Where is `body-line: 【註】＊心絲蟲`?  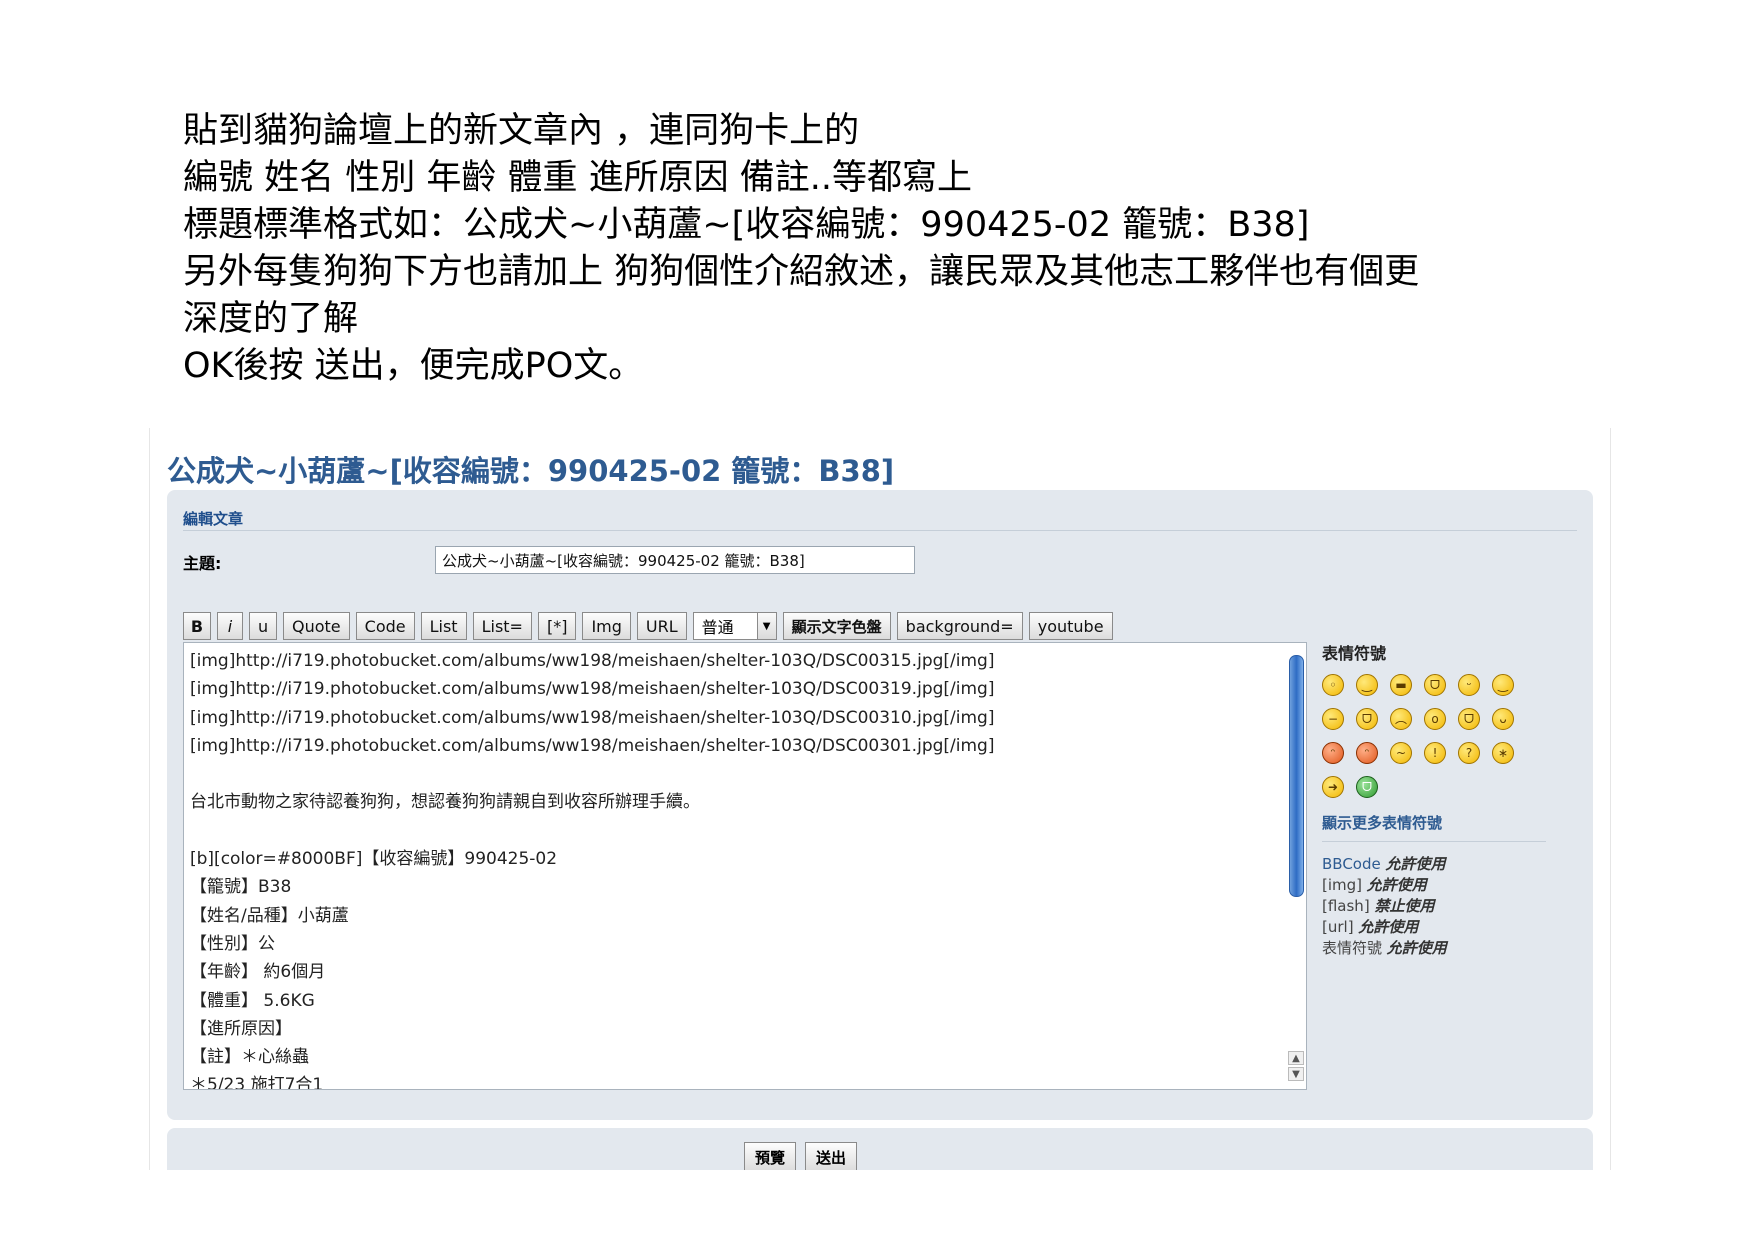 body-line: 【註】＊心絲蟲 is located at coordinates (249, 1057).